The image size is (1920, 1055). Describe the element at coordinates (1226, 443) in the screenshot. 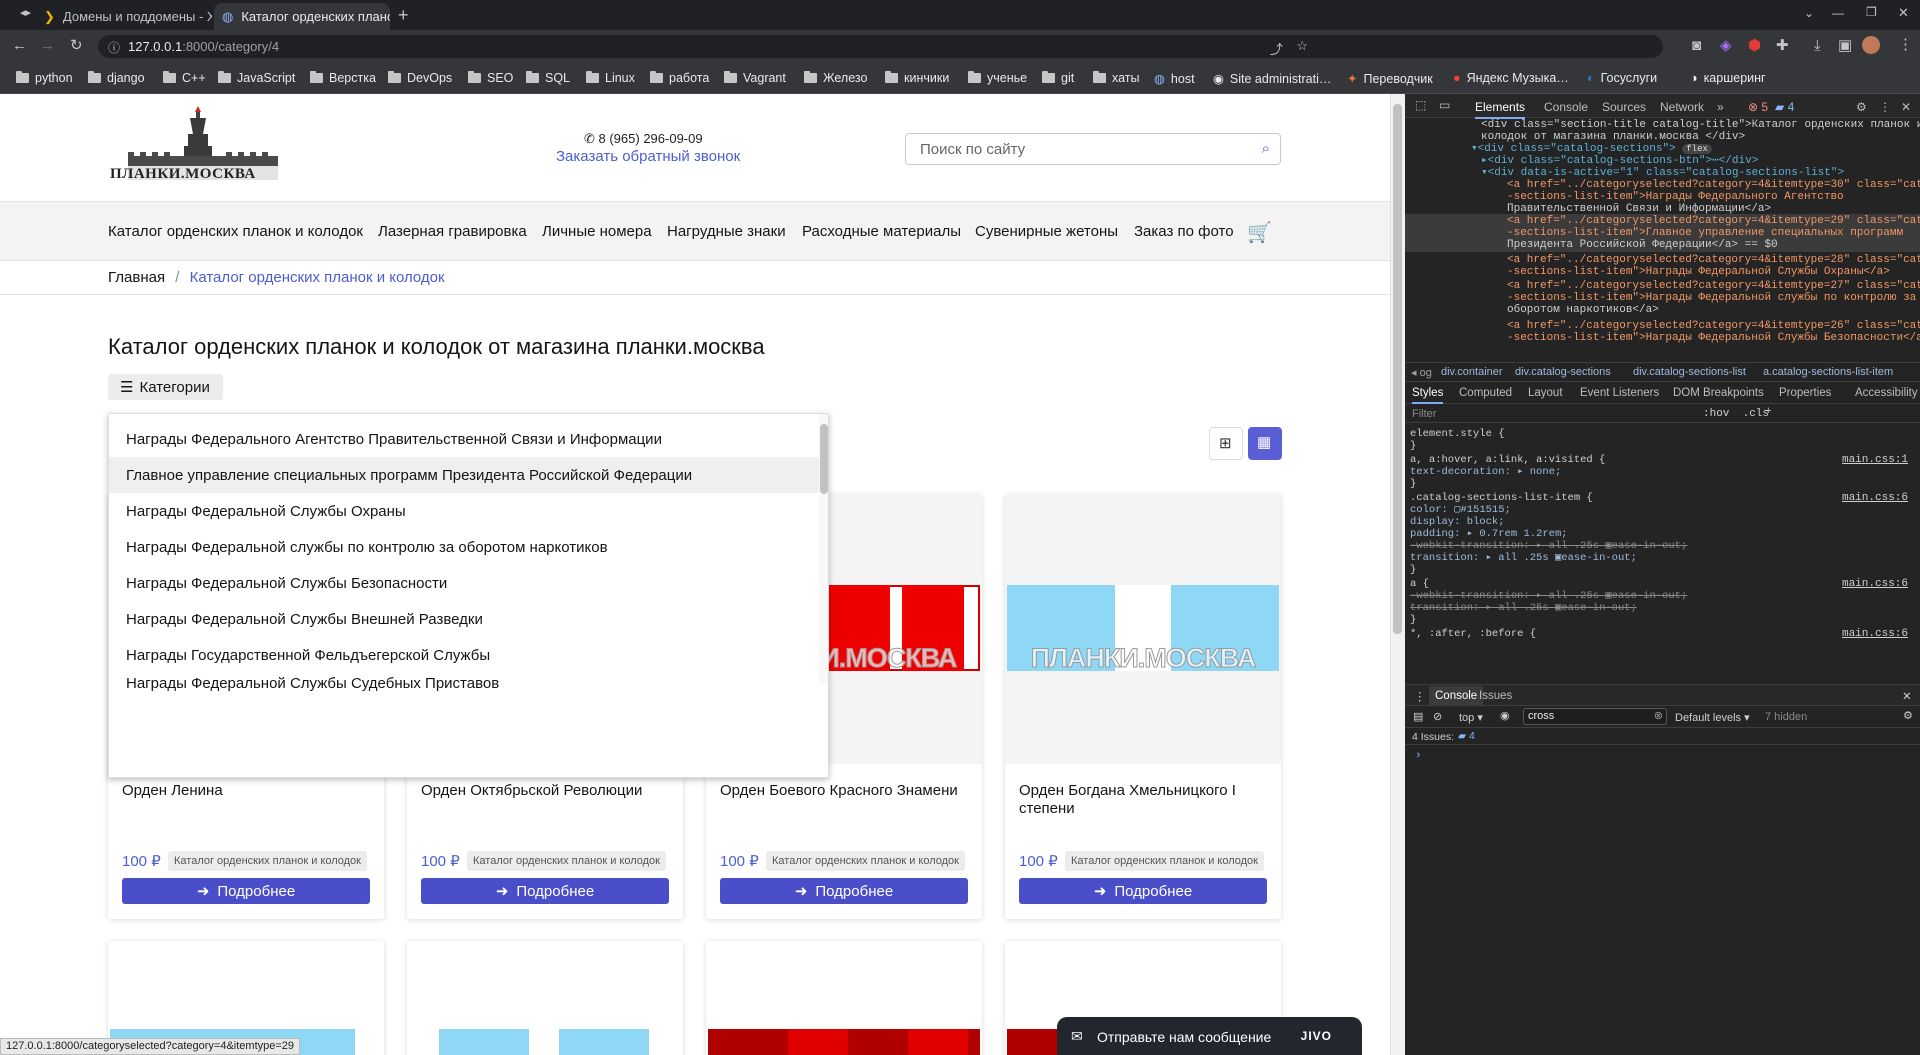

I see `grid-large-view-button: ⊞` at that location.